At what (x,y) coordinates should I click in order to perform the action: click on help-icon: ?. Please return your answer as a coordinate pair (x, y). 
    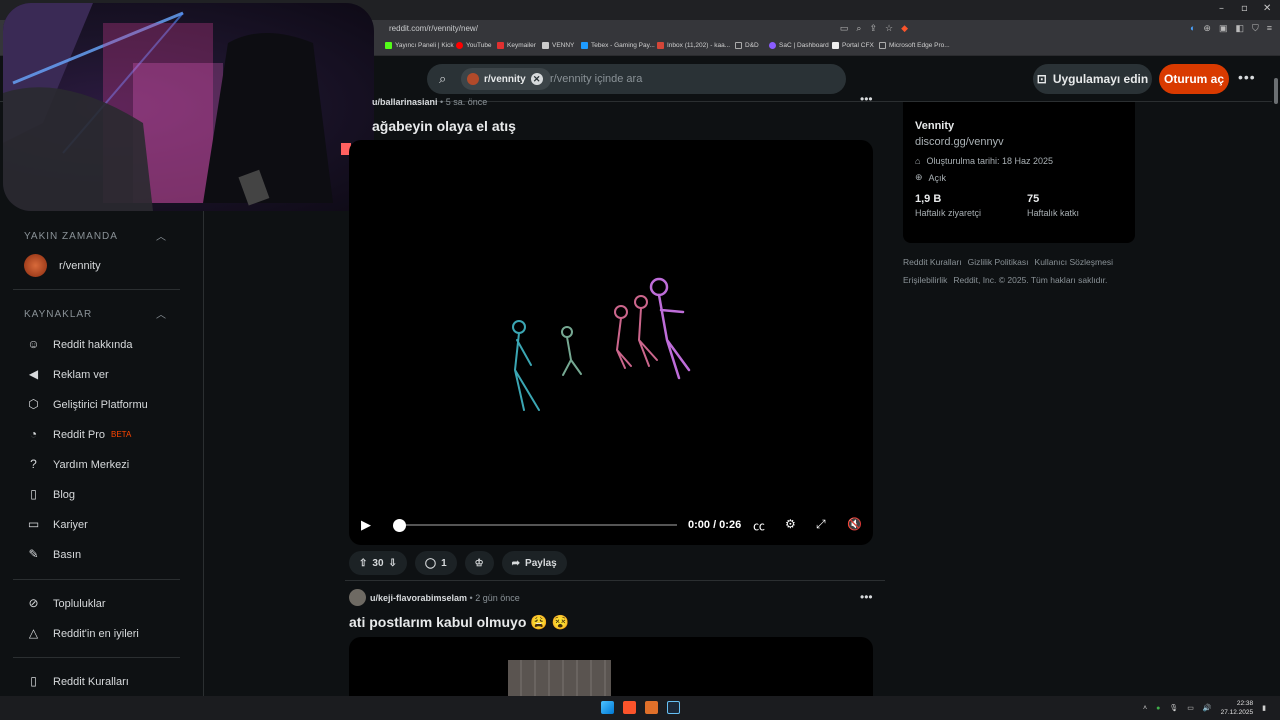
    Looking at the image, I should click on (33, 464).